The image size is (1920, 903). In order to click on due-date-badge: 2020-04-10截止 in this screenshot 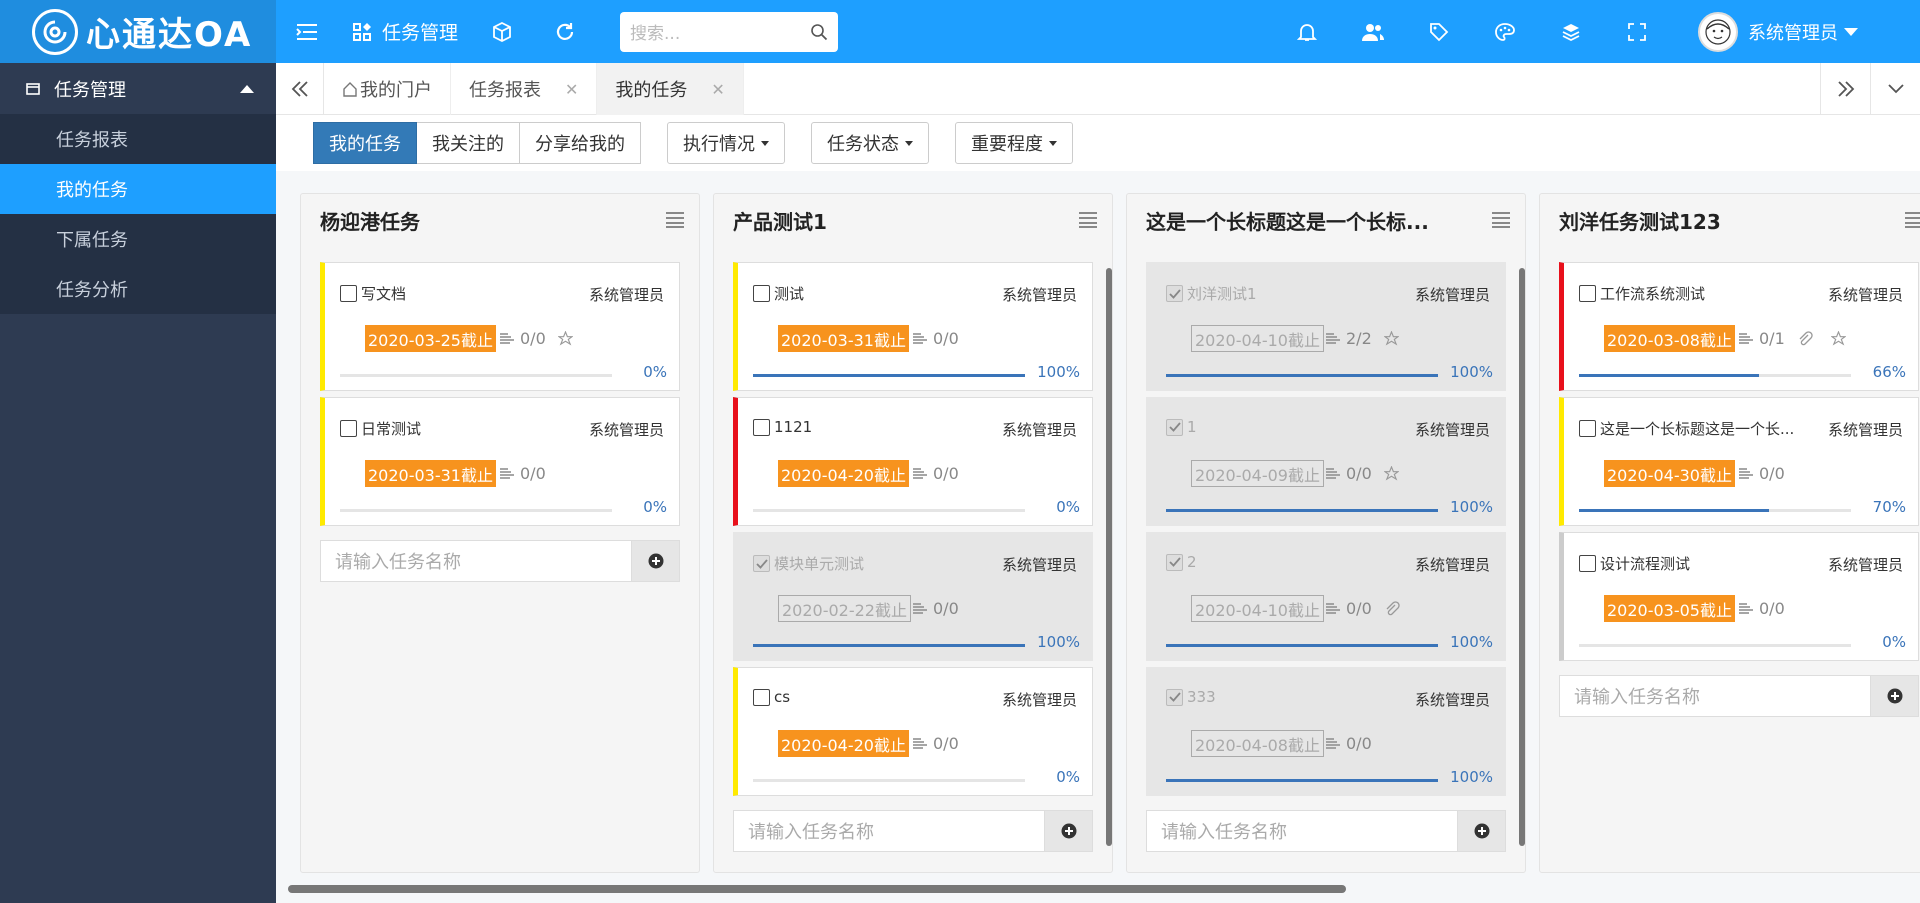, I will do `click(1257, 338)`.